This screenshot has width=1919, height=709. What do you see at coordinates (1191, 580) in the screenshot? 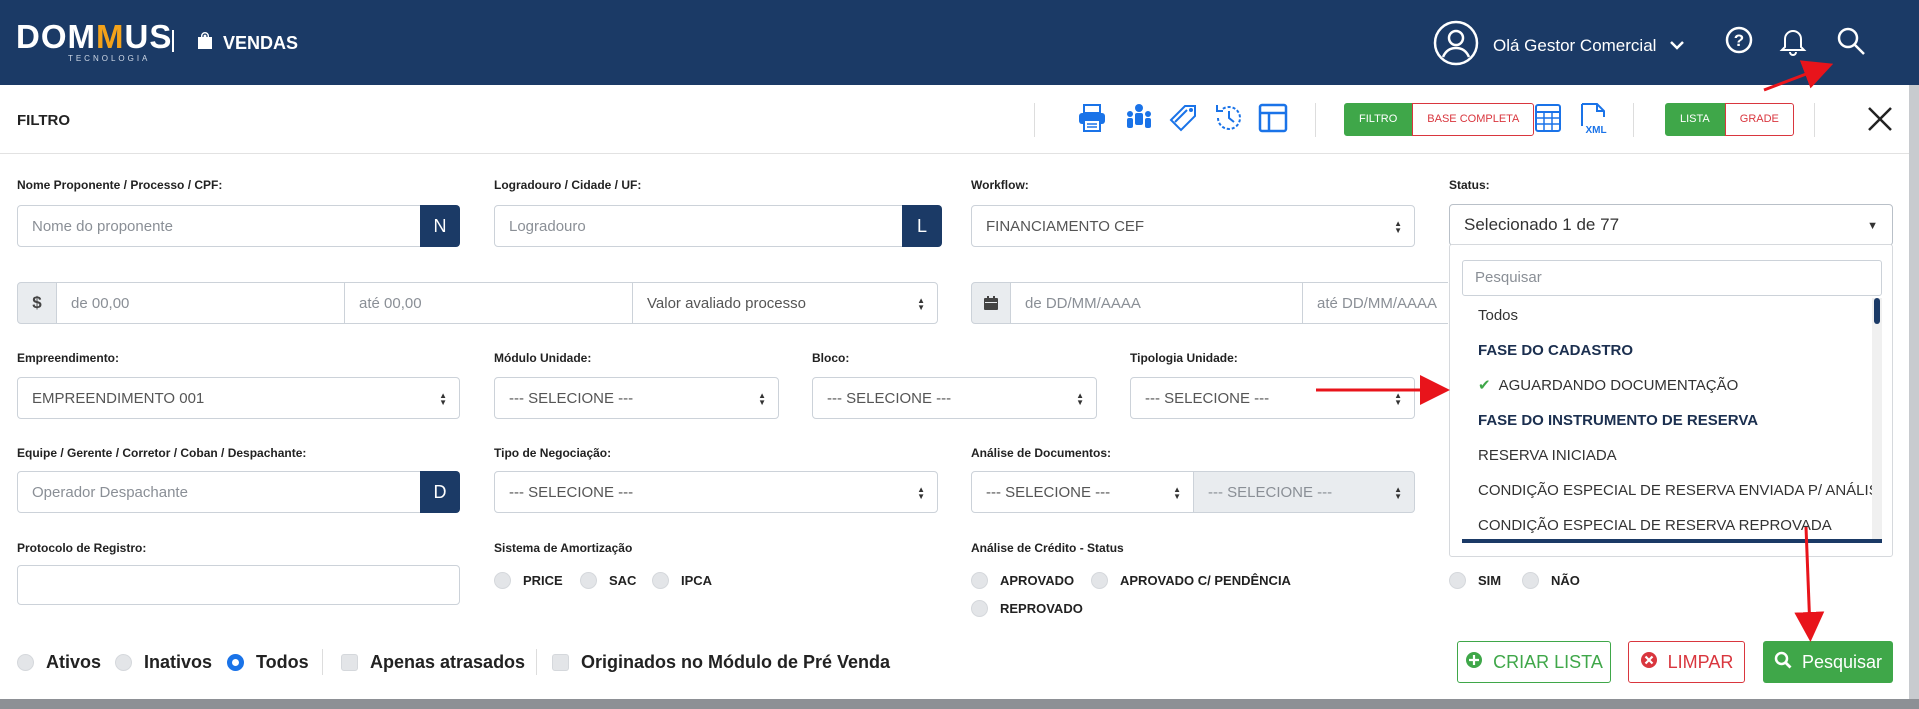
I see `radio-aprovado-pendencia: APROVADO C/ PENDÊNCIA` at bounding box center [1191, 580].